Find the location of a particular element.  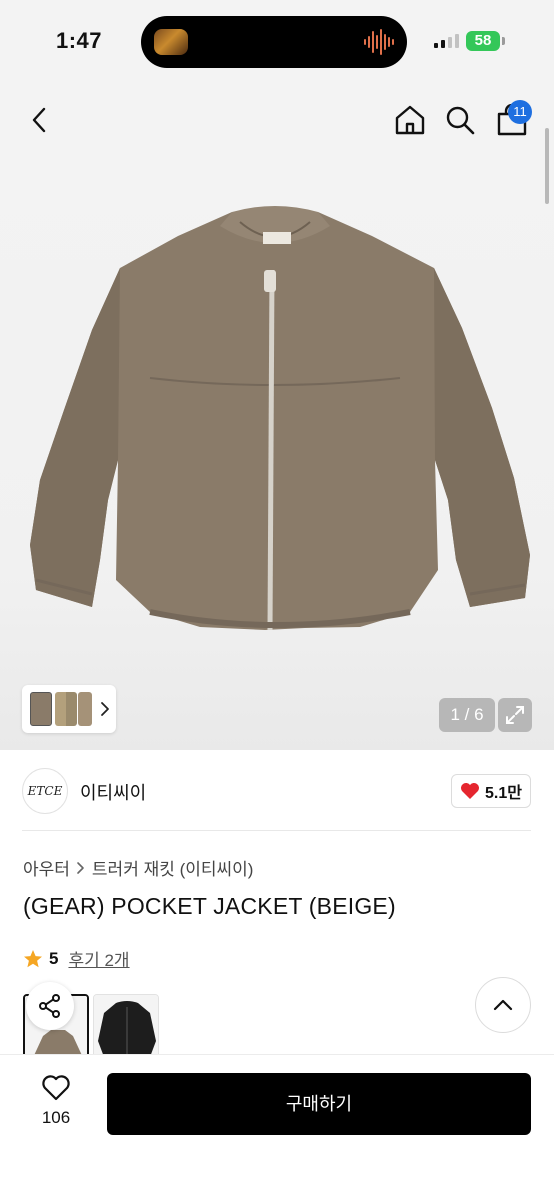

home-icon is located at coordinates (410, 120).